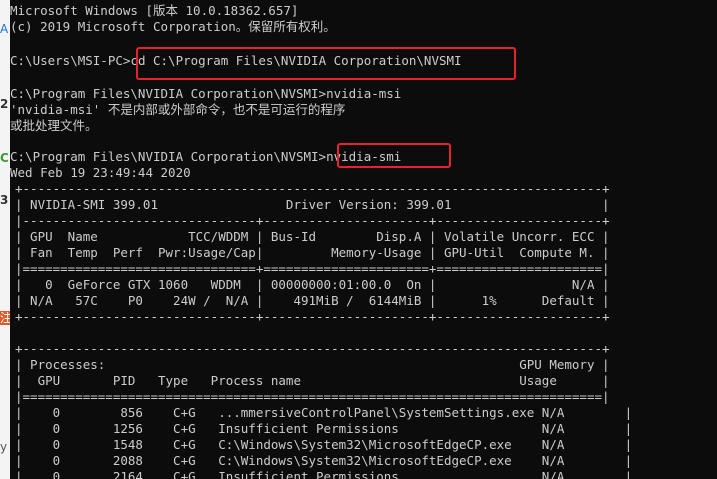  Describe the element at coordinates (394, 155) in the screenshot. I see `highlight-smi-command` at that location.